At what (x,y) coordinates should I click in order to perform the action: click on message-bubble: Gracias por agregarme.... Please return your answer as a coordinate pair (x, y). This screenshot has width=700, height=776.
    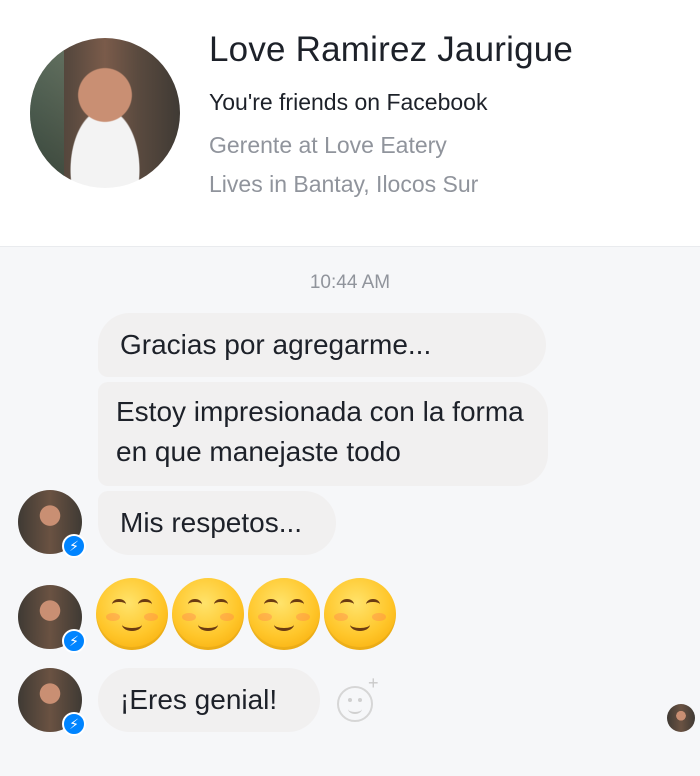
    Looking at the image, I should click on (322, 345).